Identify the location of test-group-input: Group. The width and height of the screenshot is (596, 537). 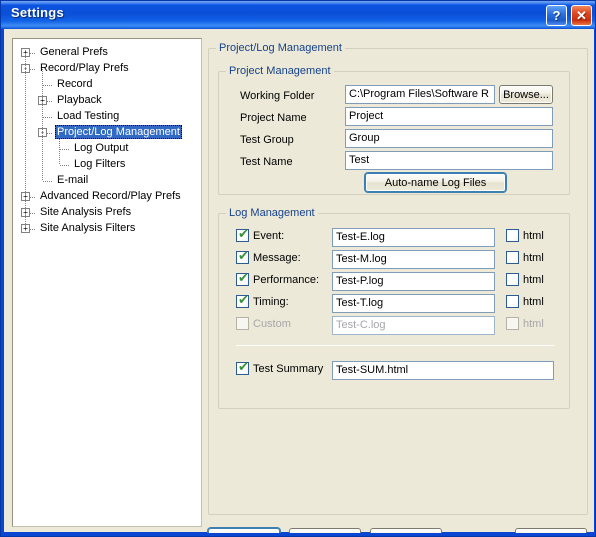
(449, 138).